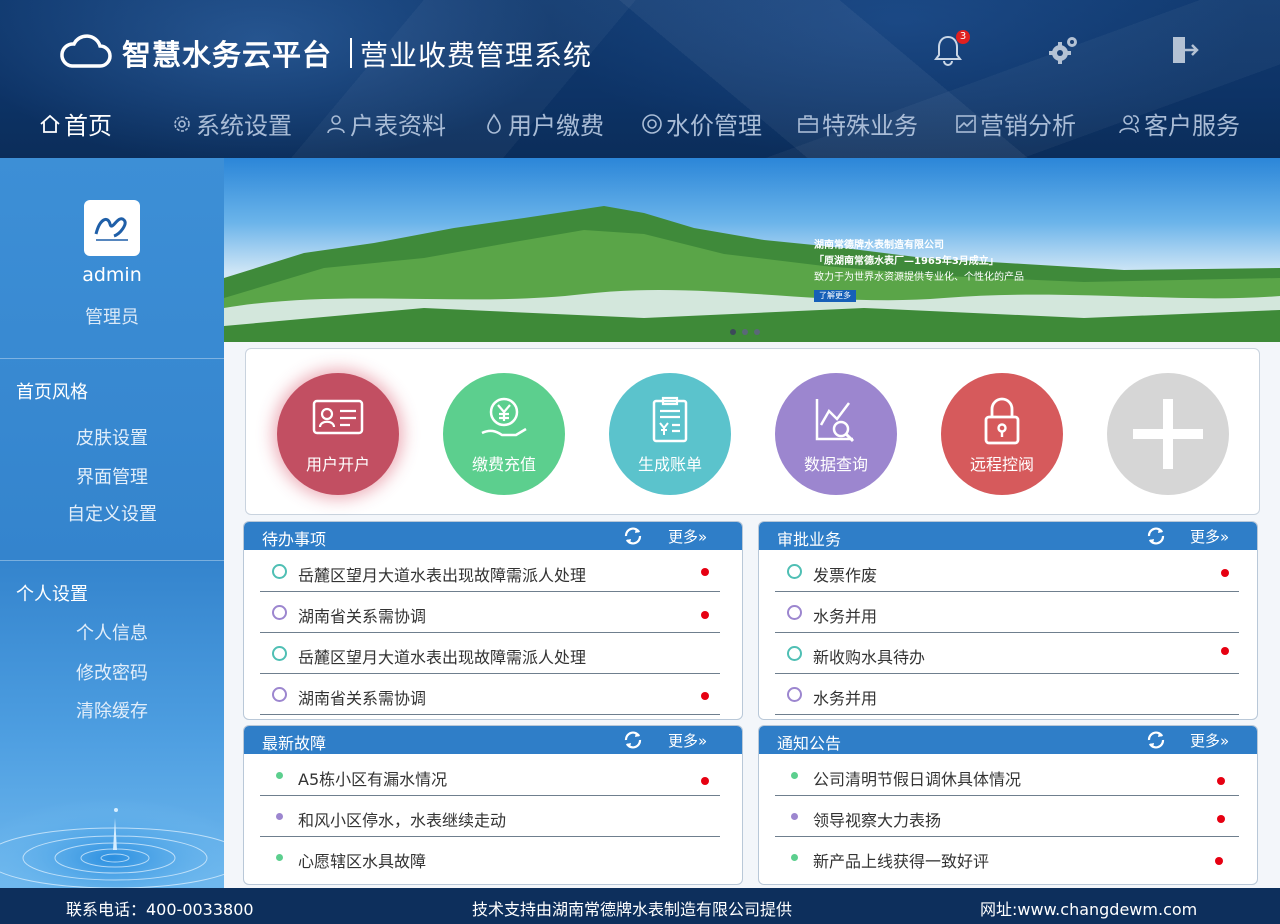 The height and width of the screenshot is (924, 1280). I want to click on list-item: 和风小区停水，水表继续走动, so click(490, 816).